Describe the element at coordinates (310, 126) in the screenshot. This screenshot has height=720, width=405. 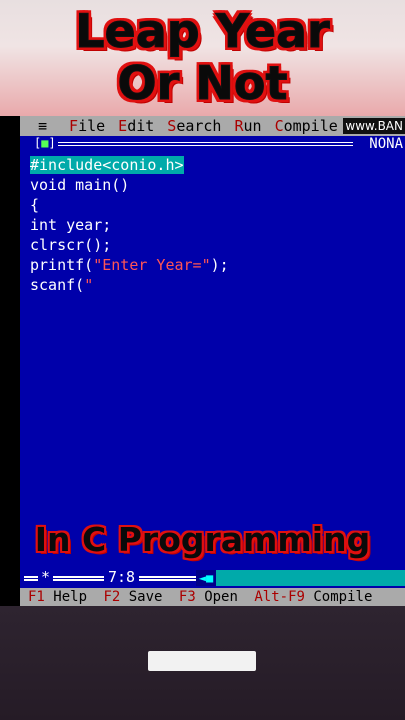
I see `menu-compile-label: ompile` at that location.